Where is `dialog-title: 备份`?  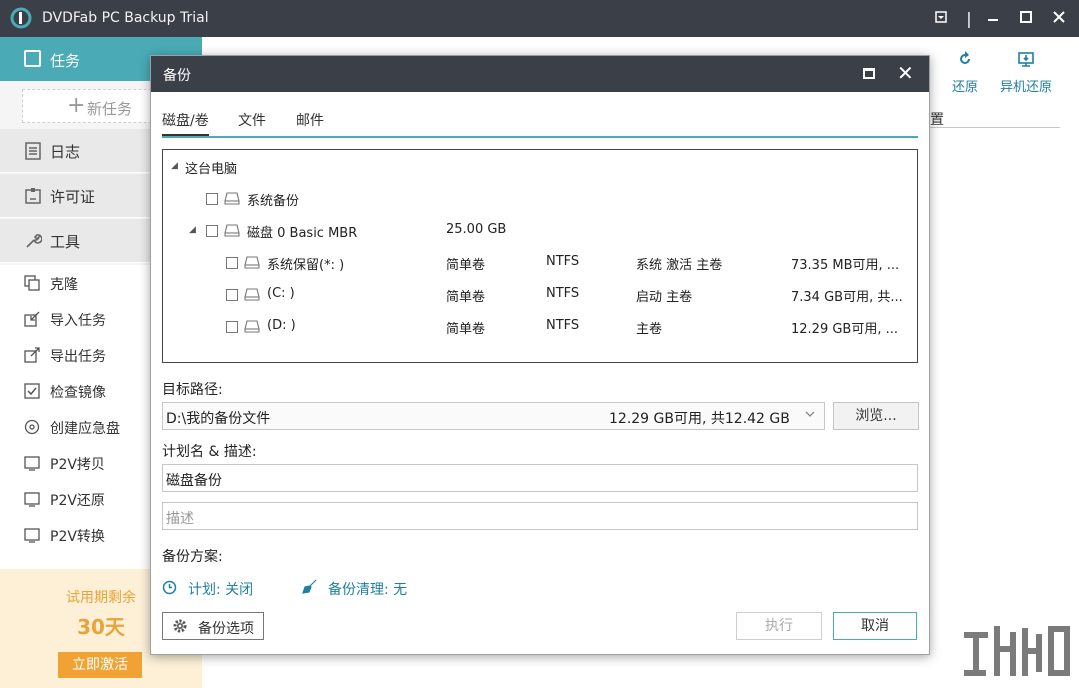 dialog-title: 备份 is located at coordinates (177, 76).